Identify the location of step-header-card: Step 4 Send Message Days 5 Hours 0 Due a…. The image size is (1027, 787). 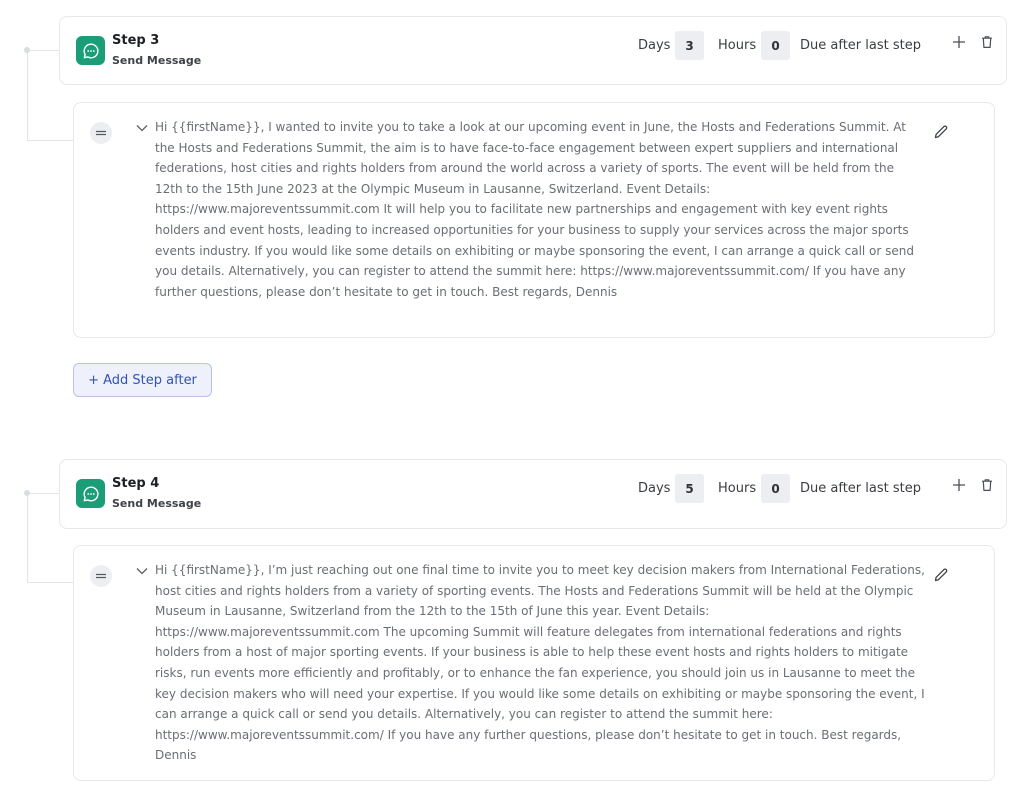
(533, 494).